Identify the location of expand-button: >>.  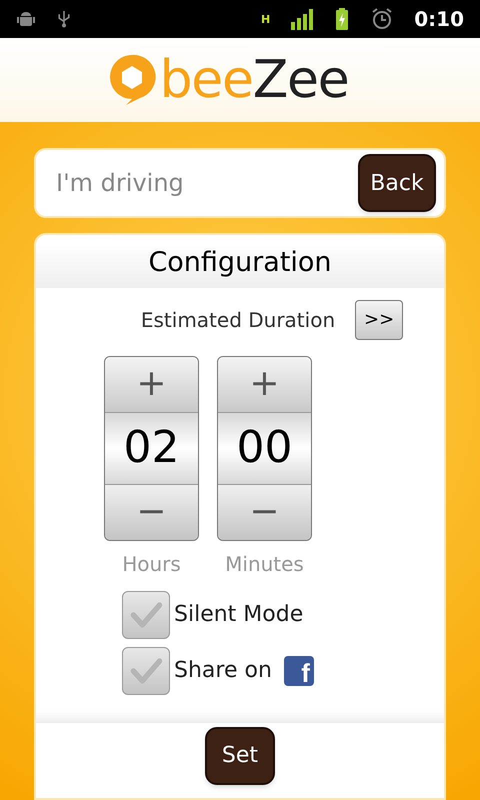
(379, 320).